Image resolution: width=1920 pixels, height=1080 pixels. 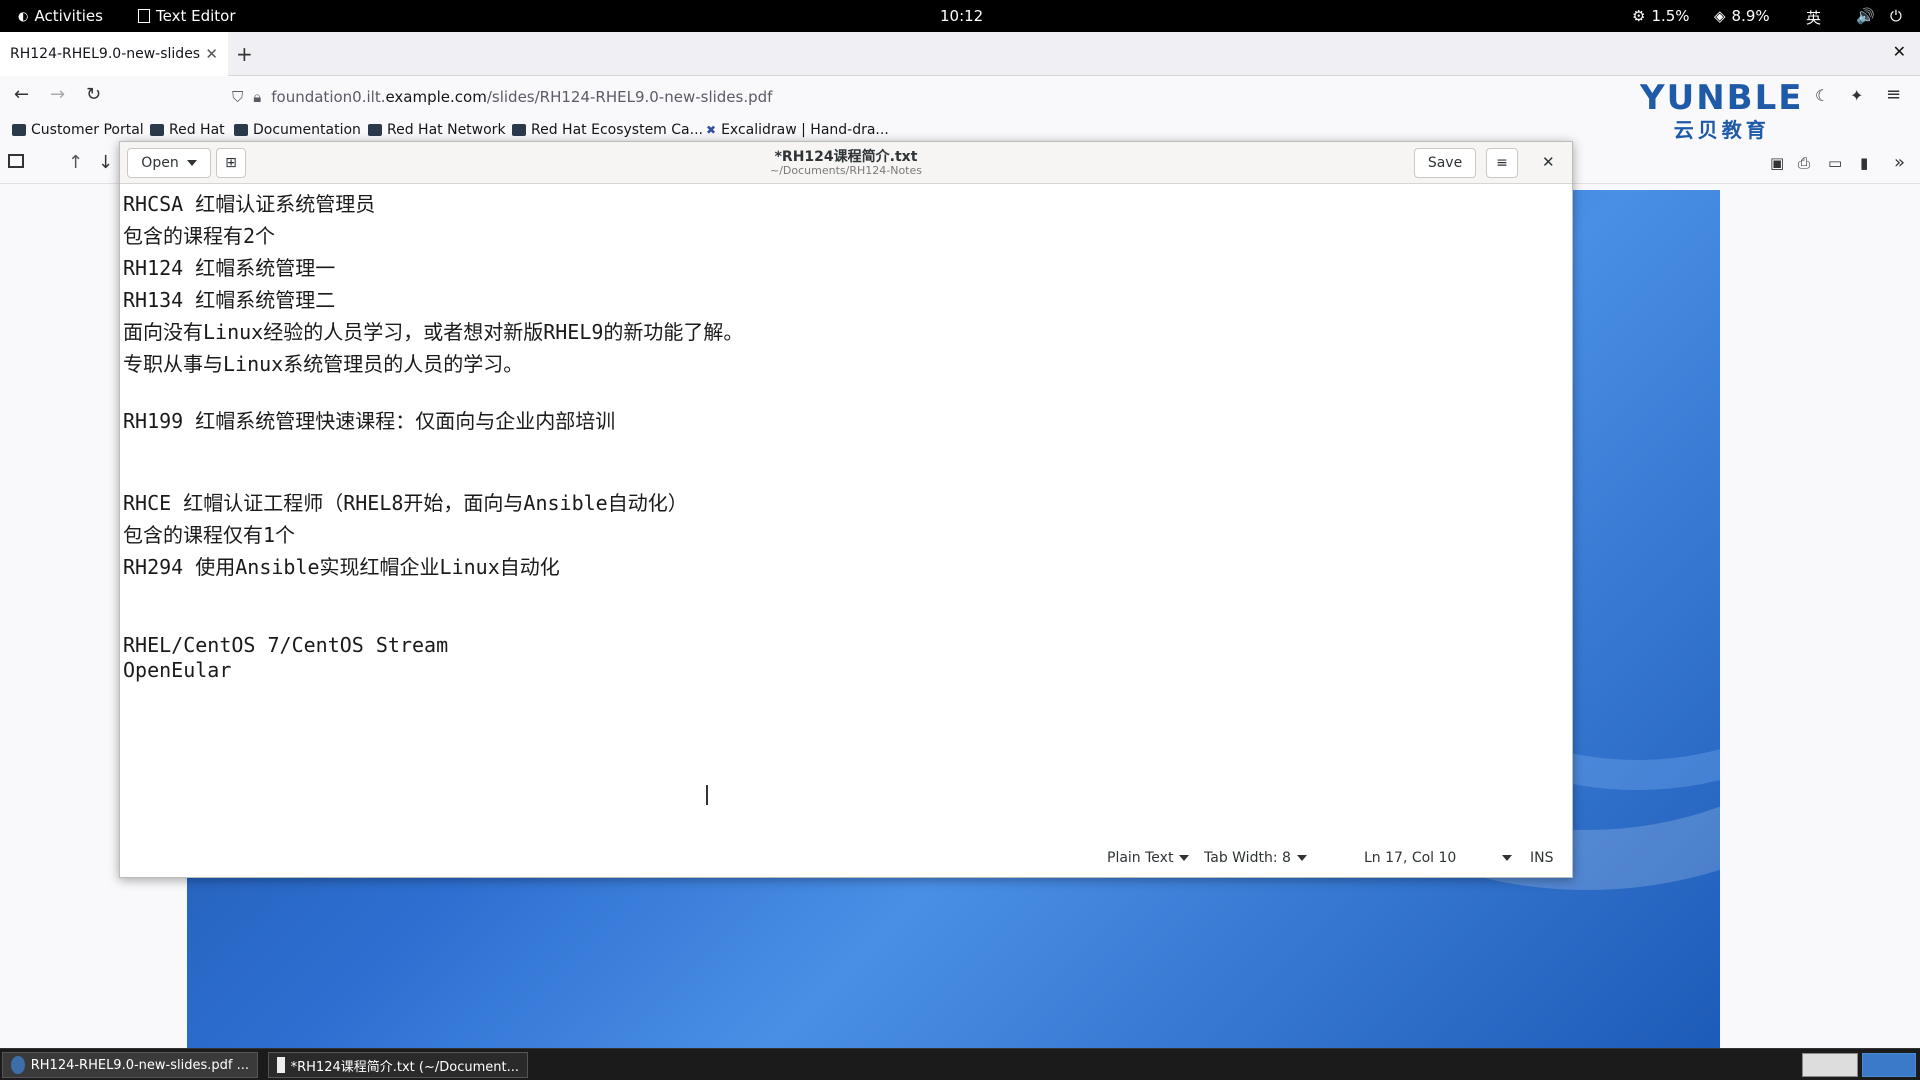 What do you see at coordinates (75, 162) in the screenshot?
I see `previous-page-icon: ↑` at bounding box center [75, 162].